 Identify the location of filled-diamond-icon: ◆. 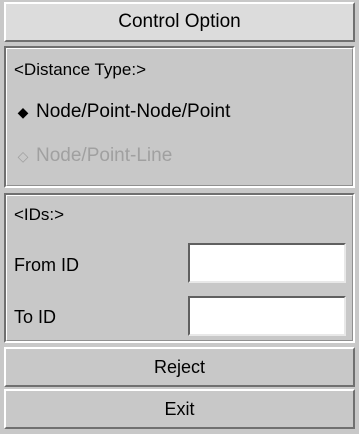
(23, 111).